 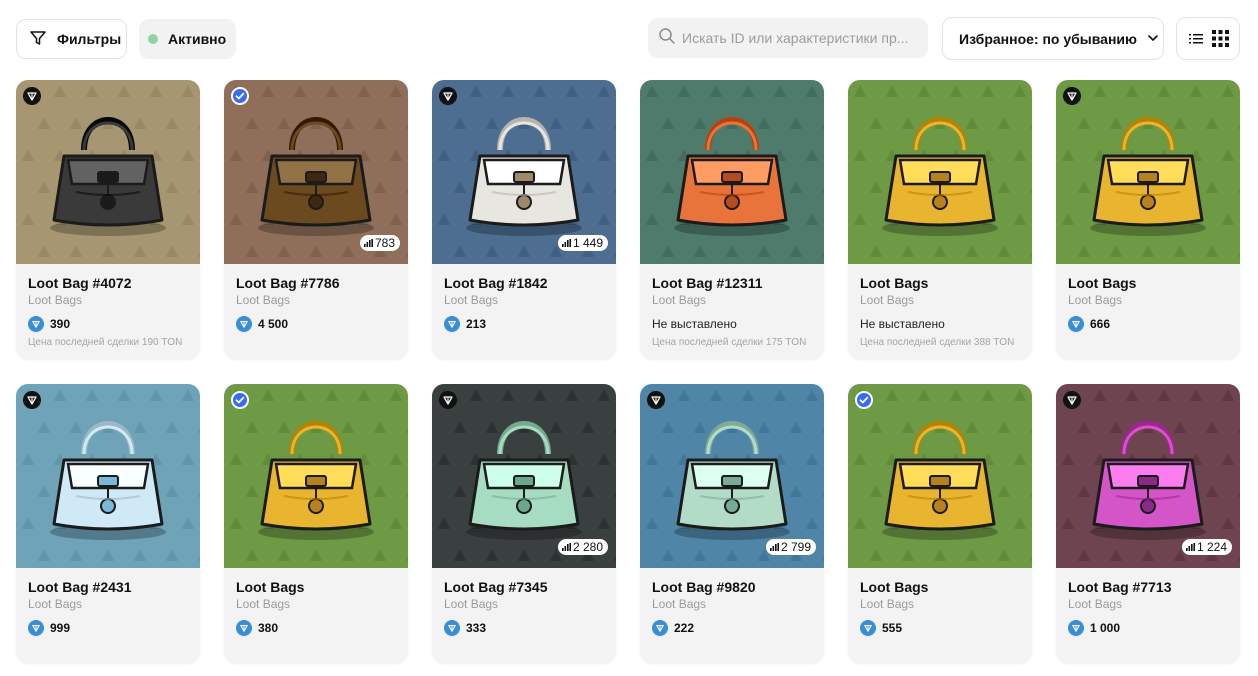 I want to click on search-icon, so click(x=667, y=38).